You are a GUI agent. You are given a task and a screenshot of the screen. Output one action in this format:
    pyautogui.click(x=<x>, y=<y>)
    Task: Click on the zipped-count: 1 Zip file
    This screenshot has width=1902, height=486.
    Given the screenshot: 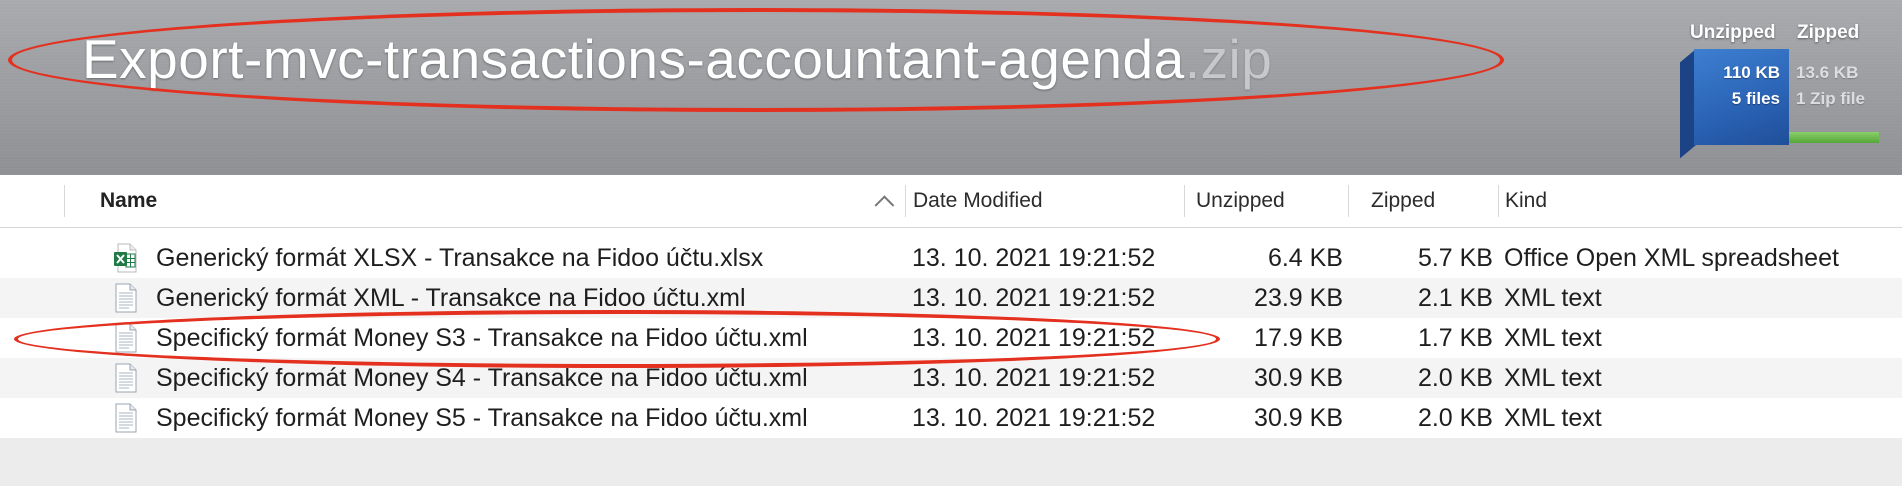 What is the action you would take?
    pyautogui.click(x=1830, y=98)
    